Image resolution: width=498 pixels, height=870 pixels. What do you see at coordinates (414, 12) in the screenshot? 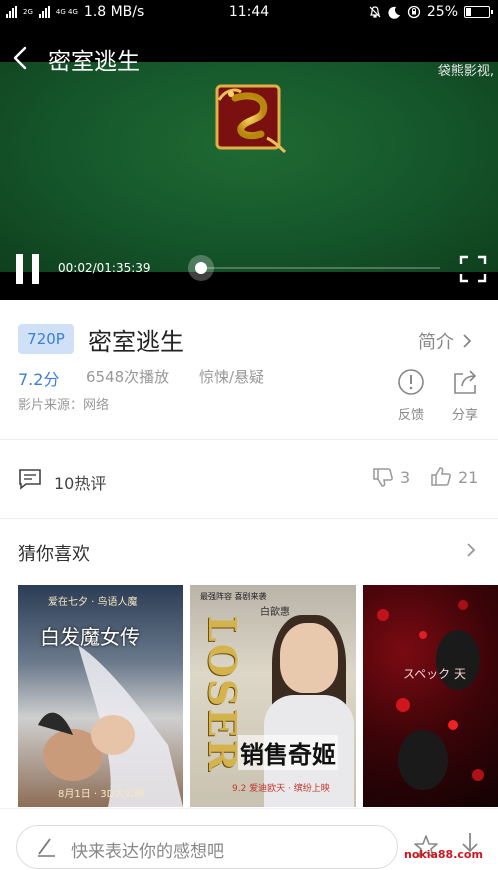
I see `rotation-lock-icon` at bounding box center [414, 12].